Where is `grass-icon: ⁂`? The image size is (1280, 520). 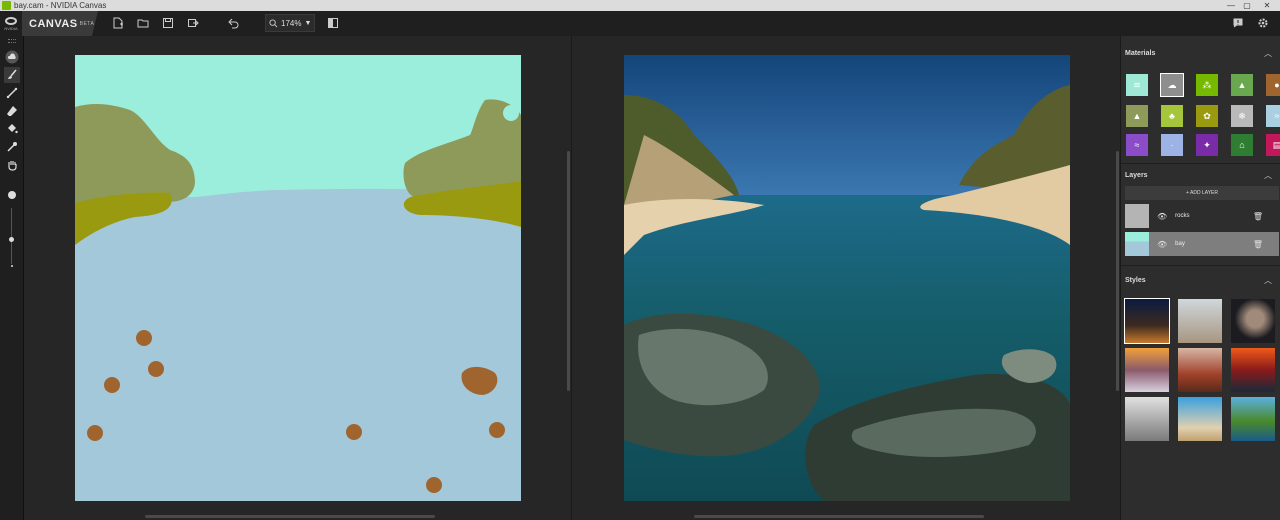 grass-icon: ⁂ is located at coordinates (1207, 84).